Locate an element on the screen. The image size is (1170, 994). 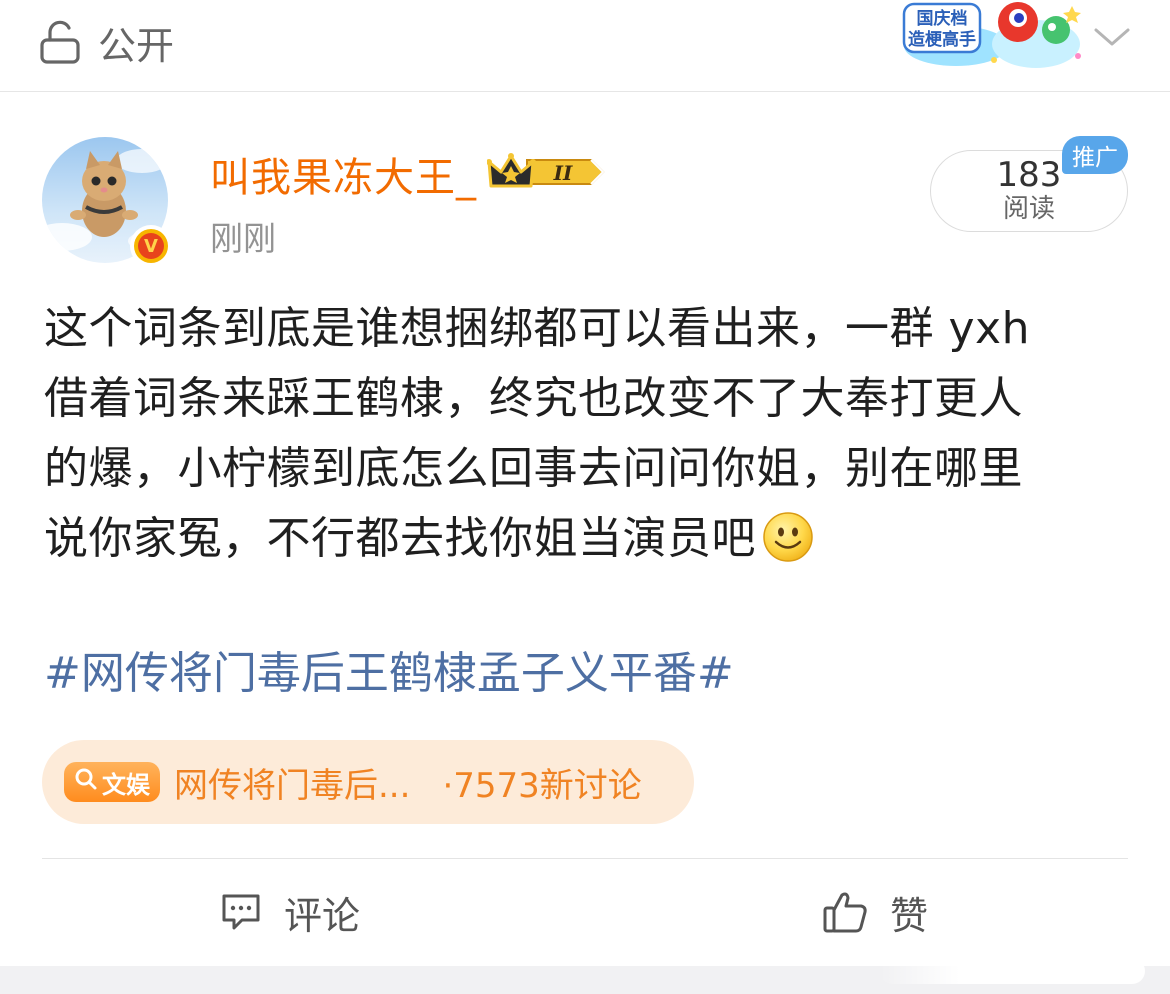
hashtag-link: #网传将门毒后王鹤棣孟子义平番# is located at coordinates (389, 674).